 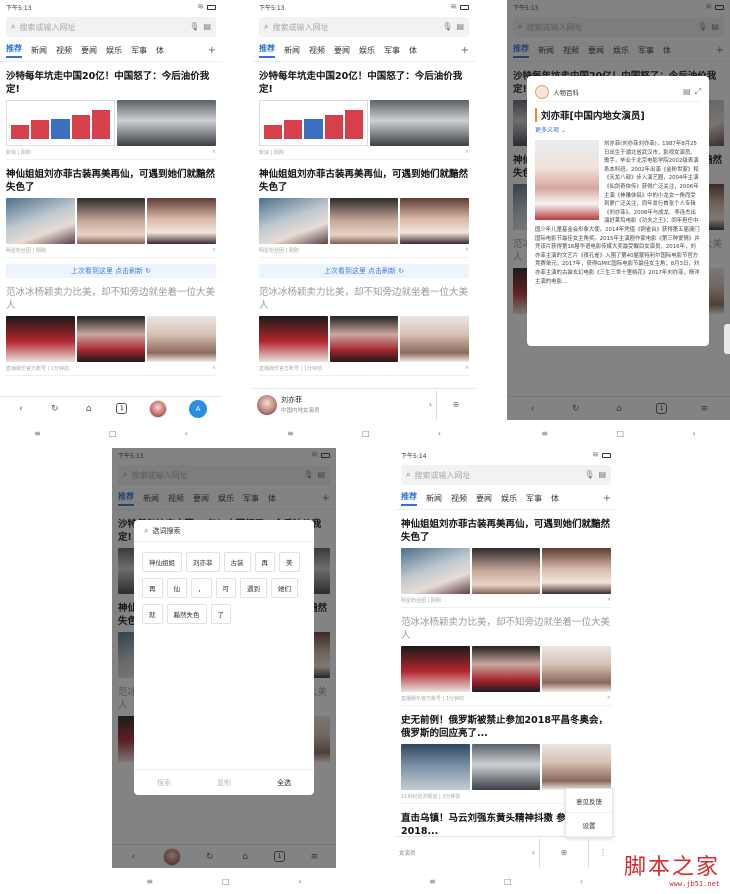 I want to click on more-vertical-icon: ⋮, so click(x=603, y=852).